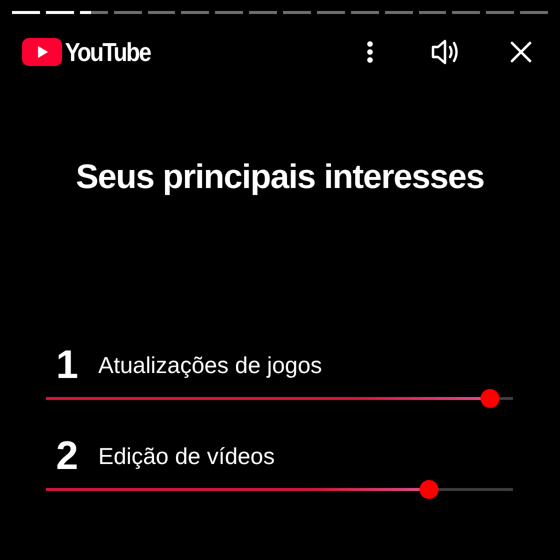 The image size is (560, 560). Describe the element at coordinates (280, 177) in the screenshot. I see `page-title: Seus principais interesses` at that location.